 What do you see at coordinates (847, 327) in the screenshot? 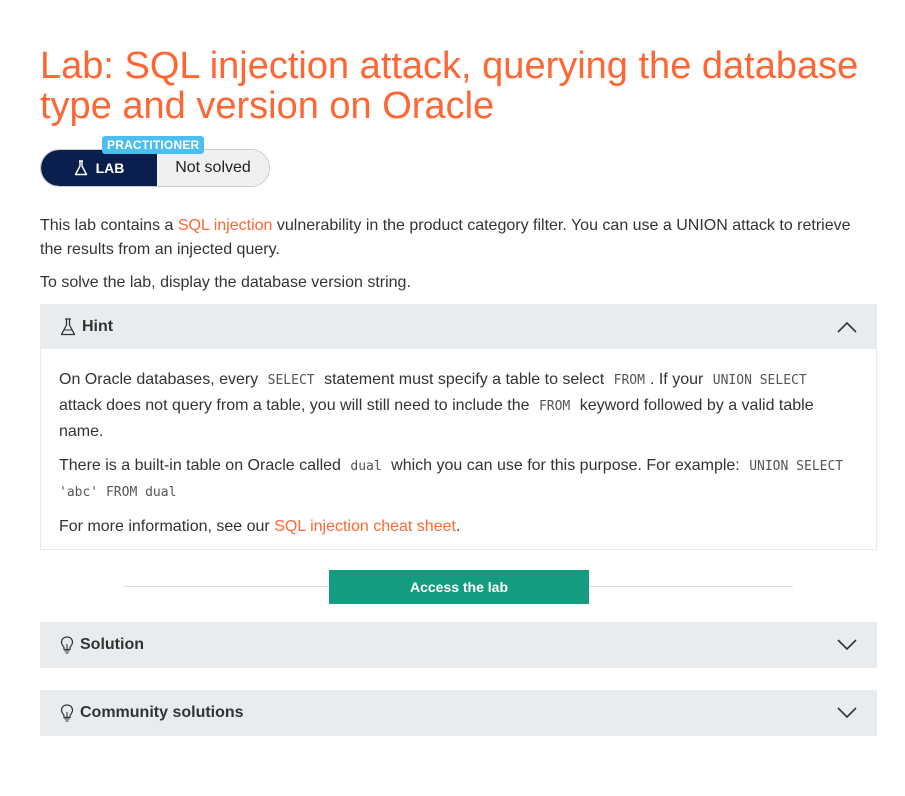
I see `chevron-up-icon` at bounding box center [847, 327].